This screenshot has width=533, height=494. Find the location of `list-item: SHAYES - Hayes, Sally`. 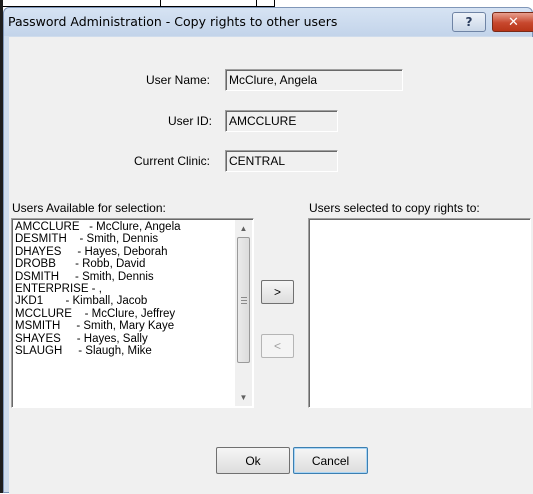

list-item: SHAYES - Hayes, Sally is located at coordinates (115, 339).